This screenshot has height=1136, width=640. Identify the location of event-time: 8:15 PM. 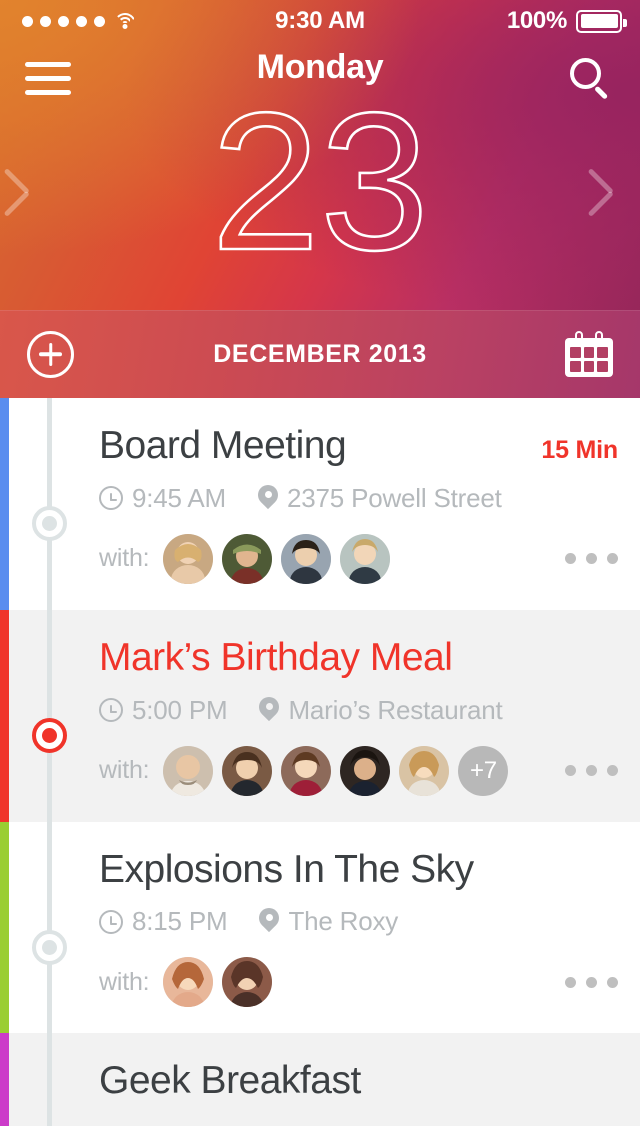
(163, 921).